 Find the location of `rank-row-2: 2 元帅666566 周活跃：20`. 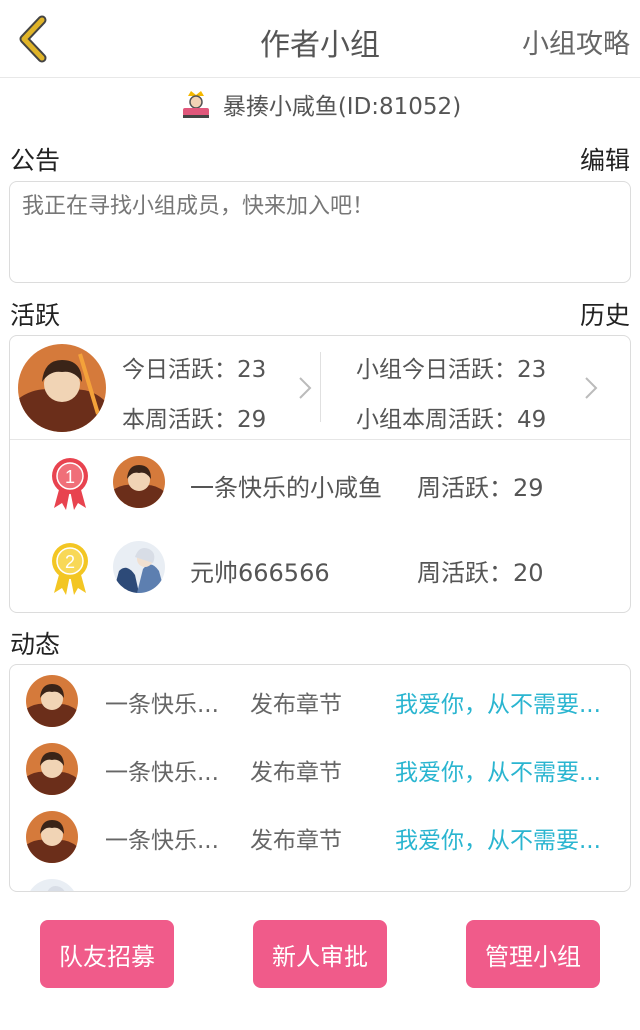

rank-row-2: 2 元帅666566 周活跃：20 is located at coordinates (320, 568).